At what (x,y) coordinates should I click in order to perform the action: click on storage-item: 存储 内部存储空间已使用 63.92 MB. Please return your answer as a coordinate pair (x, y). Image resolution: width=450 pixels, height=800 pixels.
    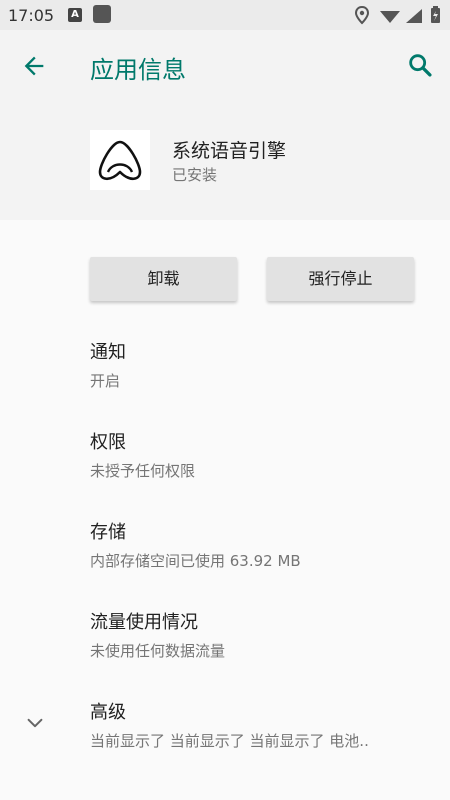
    Looking at the image, I should click on (260, 544).